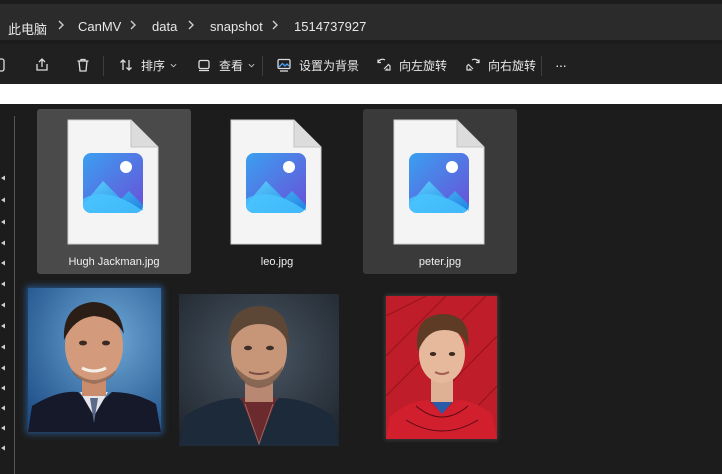 The image size is (722, 474). I want to click on sort-label: 排序, so click(153, 65).